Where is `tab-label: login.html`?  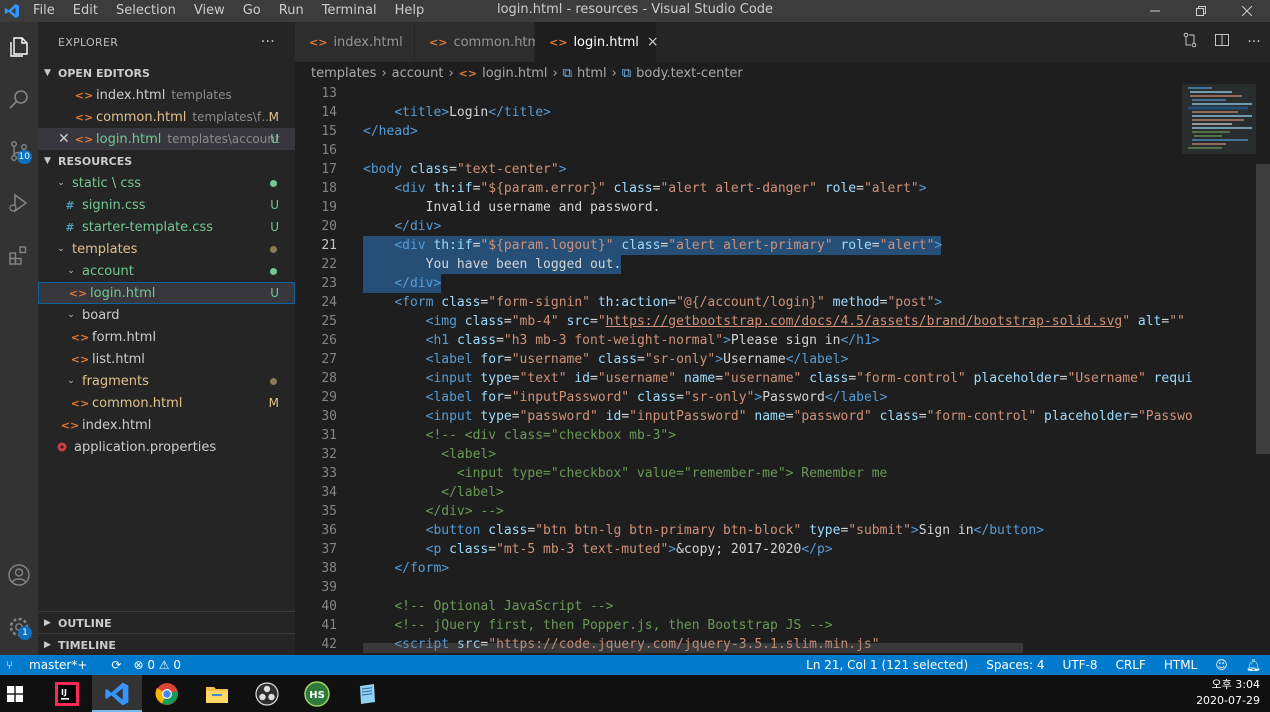
tab-label: login.html is located at coordinates (606, 42).